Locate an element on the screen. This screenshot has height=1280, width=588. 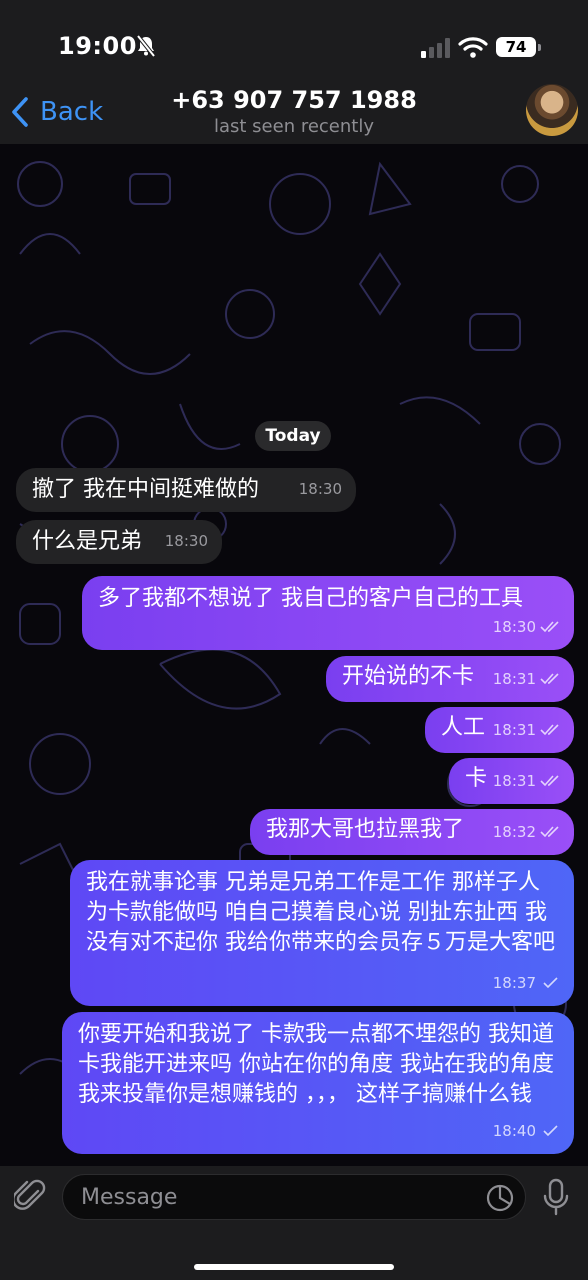
message-bubble-incoming: 撤了 我在中间挺难做的 18:30 is located at coordinates (186, 490).